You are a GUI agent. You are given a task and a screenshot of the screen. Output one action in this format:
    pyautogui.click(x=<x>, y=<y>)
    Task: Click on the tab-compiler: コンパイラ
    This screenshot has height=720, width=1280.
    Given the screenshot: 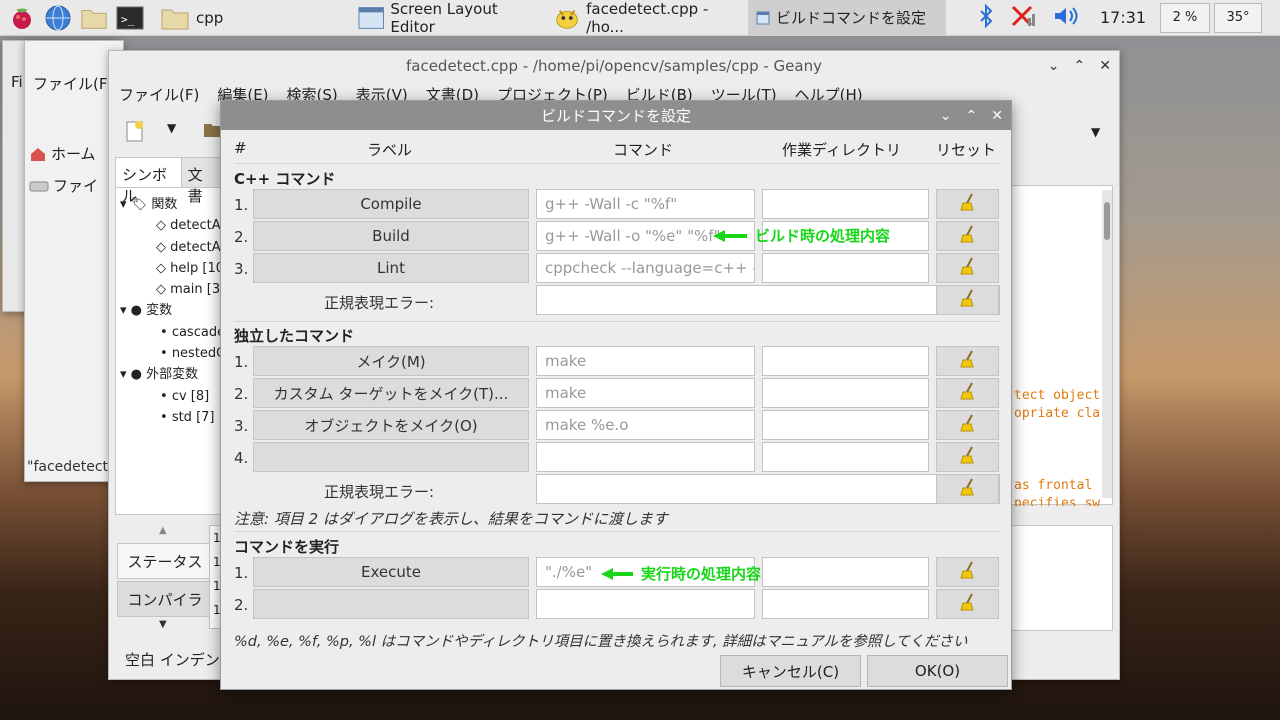 What is the action you would take?
    pyautogui.click(x=165, y=599)
    